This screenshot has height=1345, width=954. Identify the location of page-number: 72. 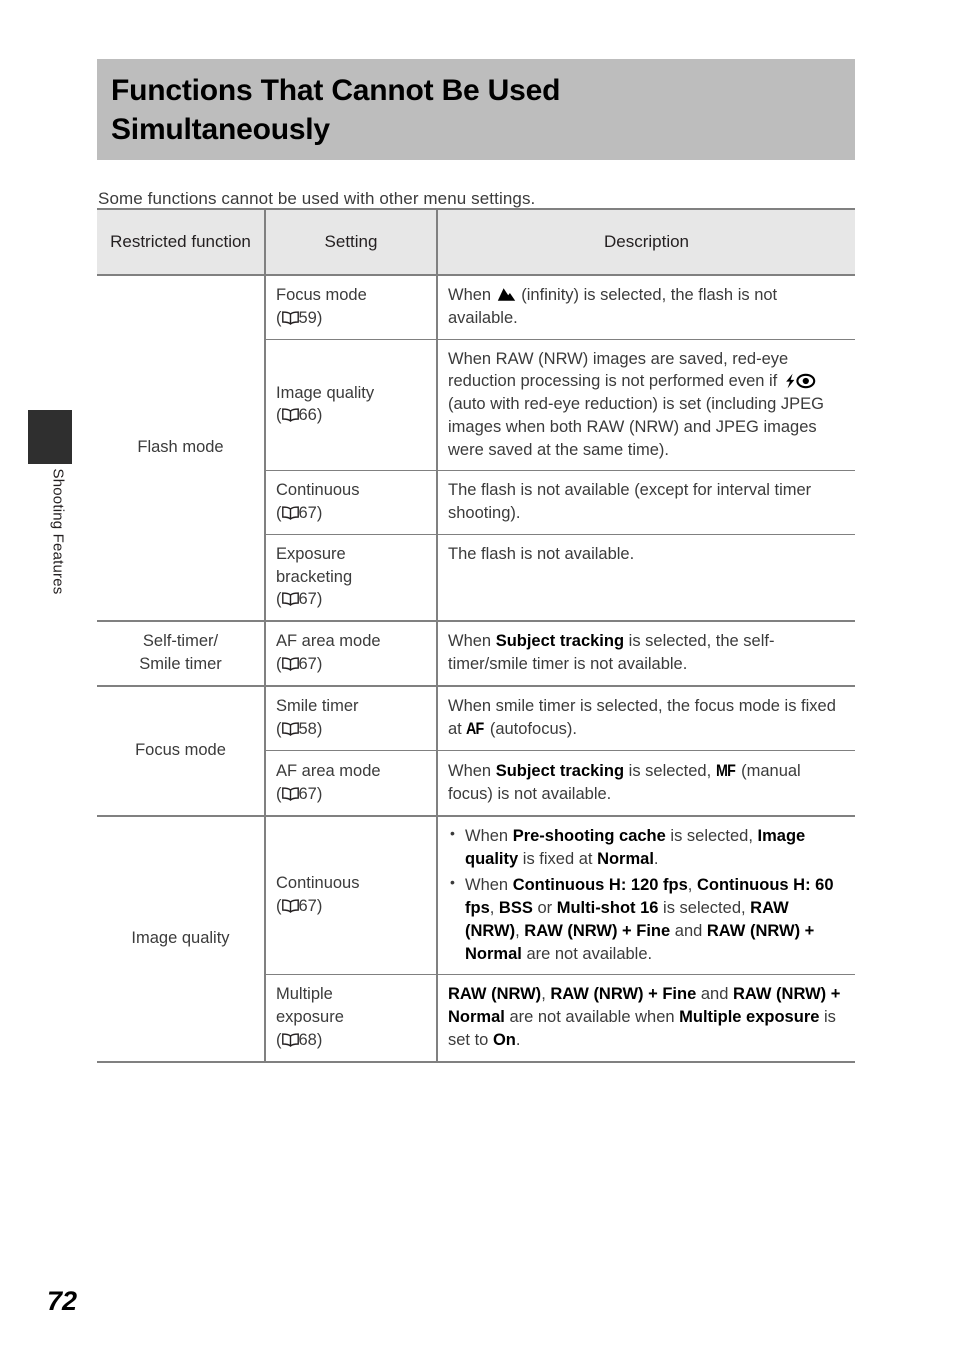
(62, 1301).